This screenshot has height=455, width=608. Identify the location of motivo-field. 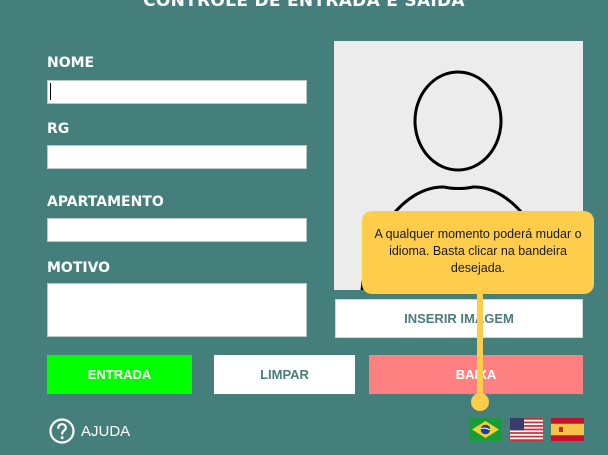
(177, 310).